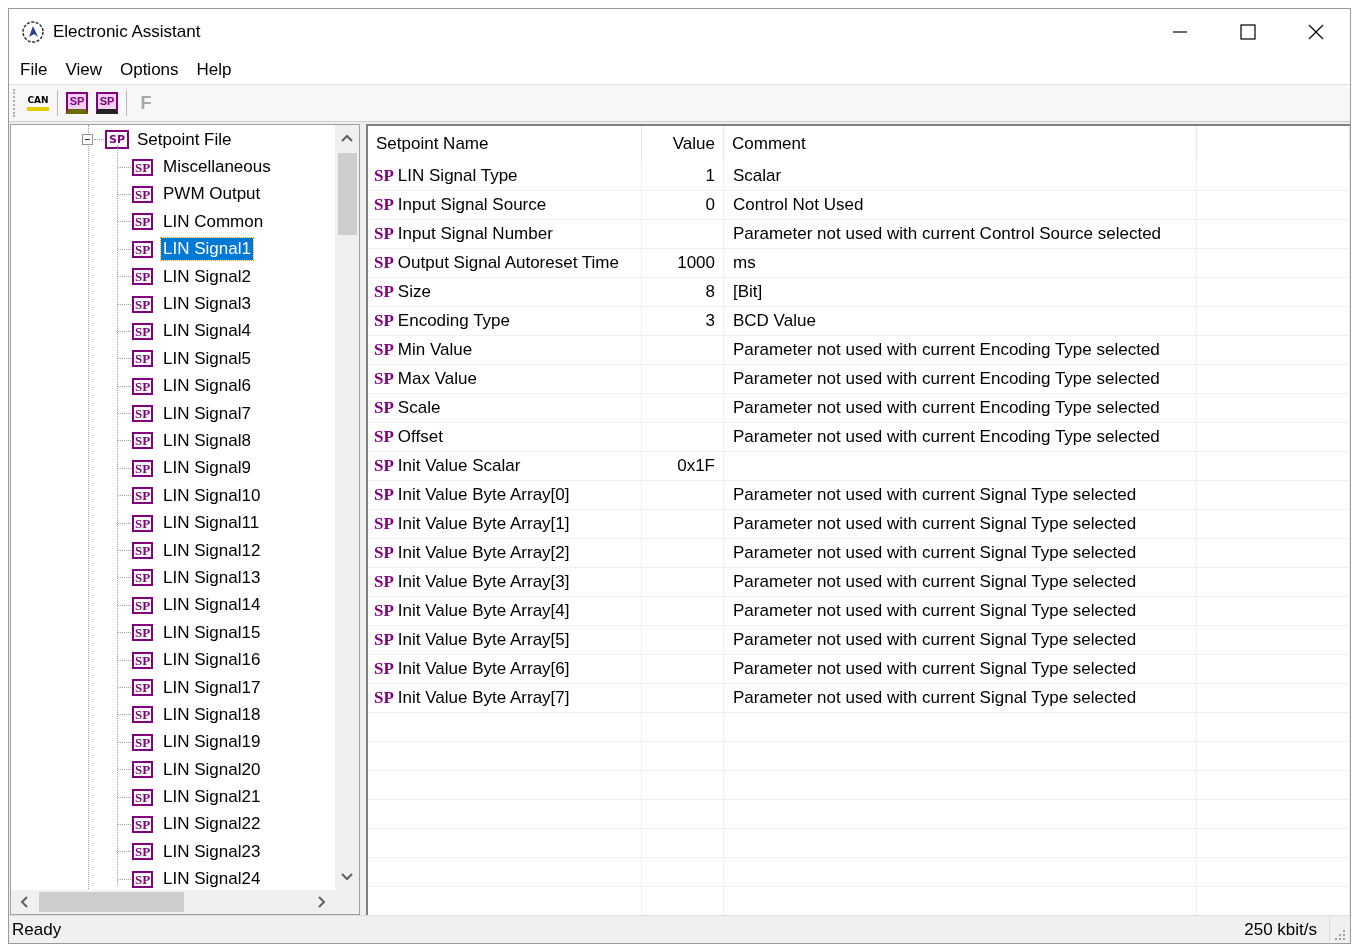 The width and height of the screenshot is (1354, 944). What do you see at coordinates (683, 144) in the screenshot?
I see `column-header: Value` at bounding box center [683, 144].